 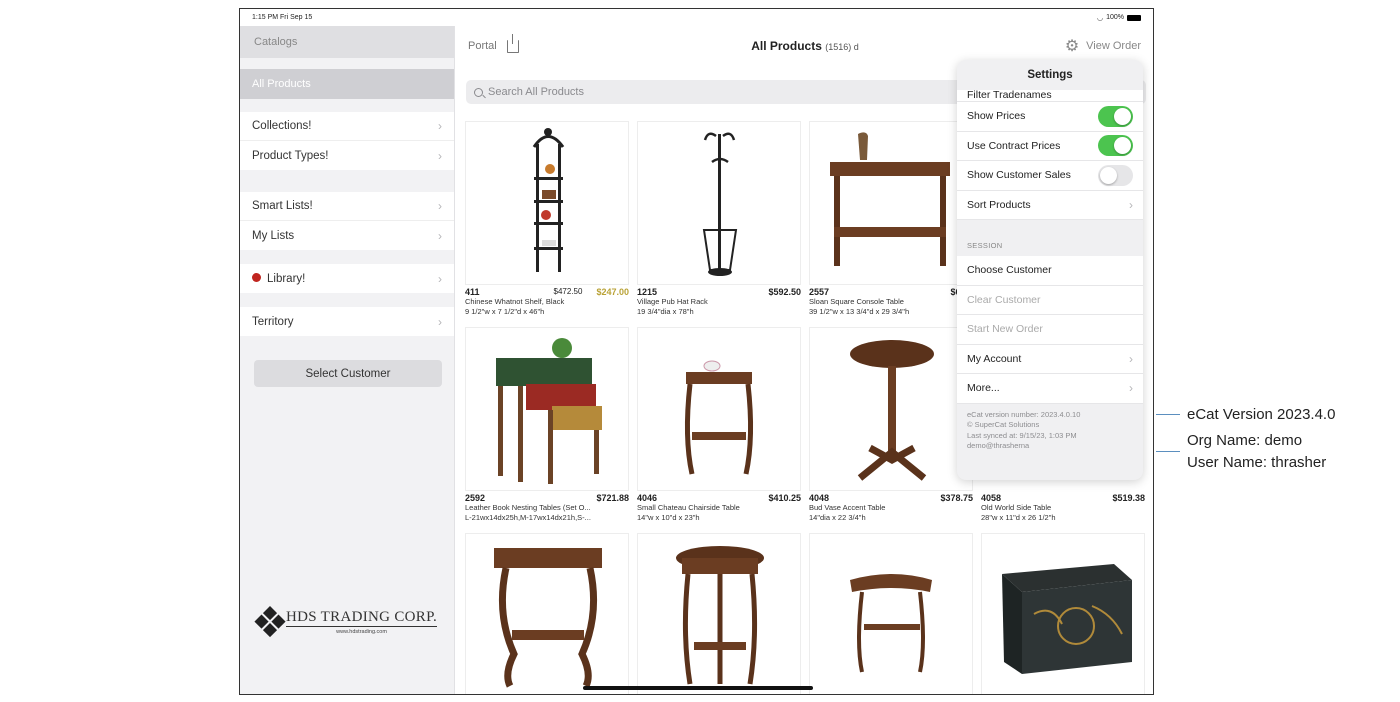 I want to click on sidebar-item-label: Collections!, so click(x=282, y=126).